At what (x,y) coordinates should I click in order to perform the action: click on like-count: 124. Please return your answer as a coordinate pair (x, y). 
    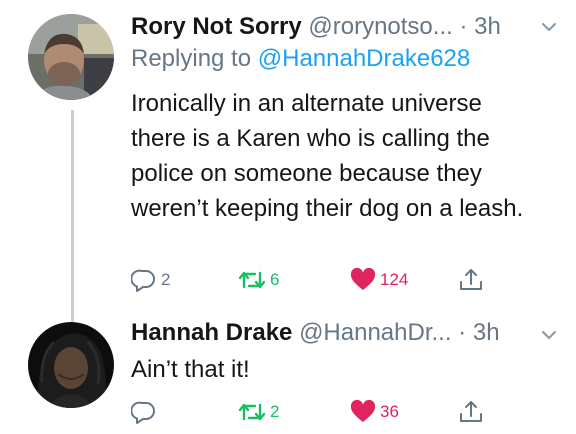
    Looking at the image, I should click on (394, 279).